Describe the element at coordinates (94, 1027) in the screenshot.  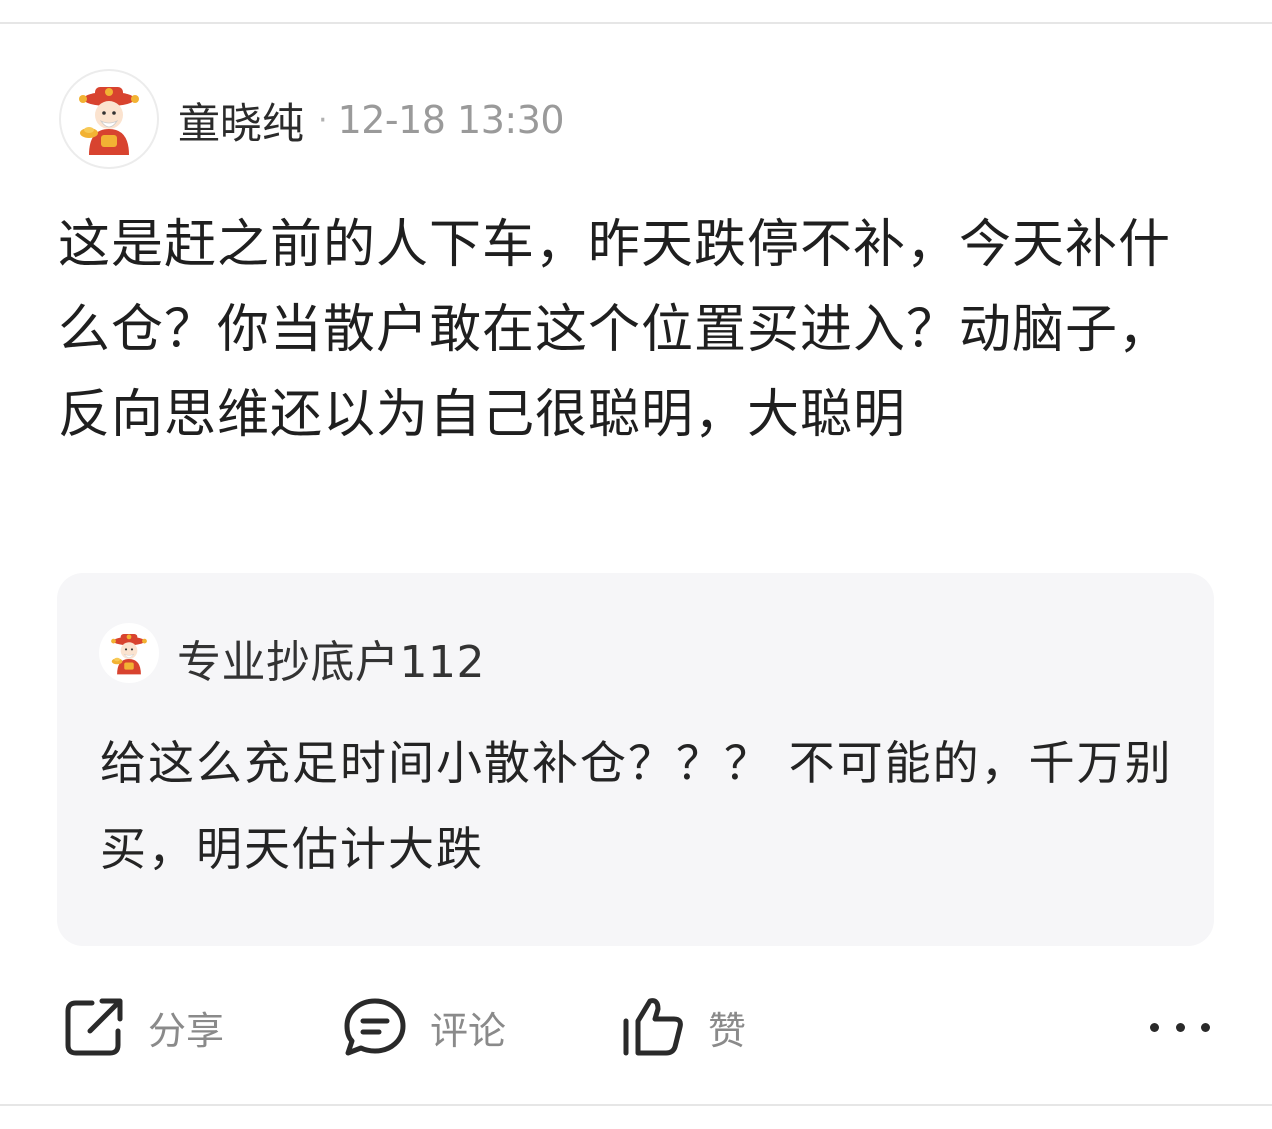
I see `share-icon` at that location.